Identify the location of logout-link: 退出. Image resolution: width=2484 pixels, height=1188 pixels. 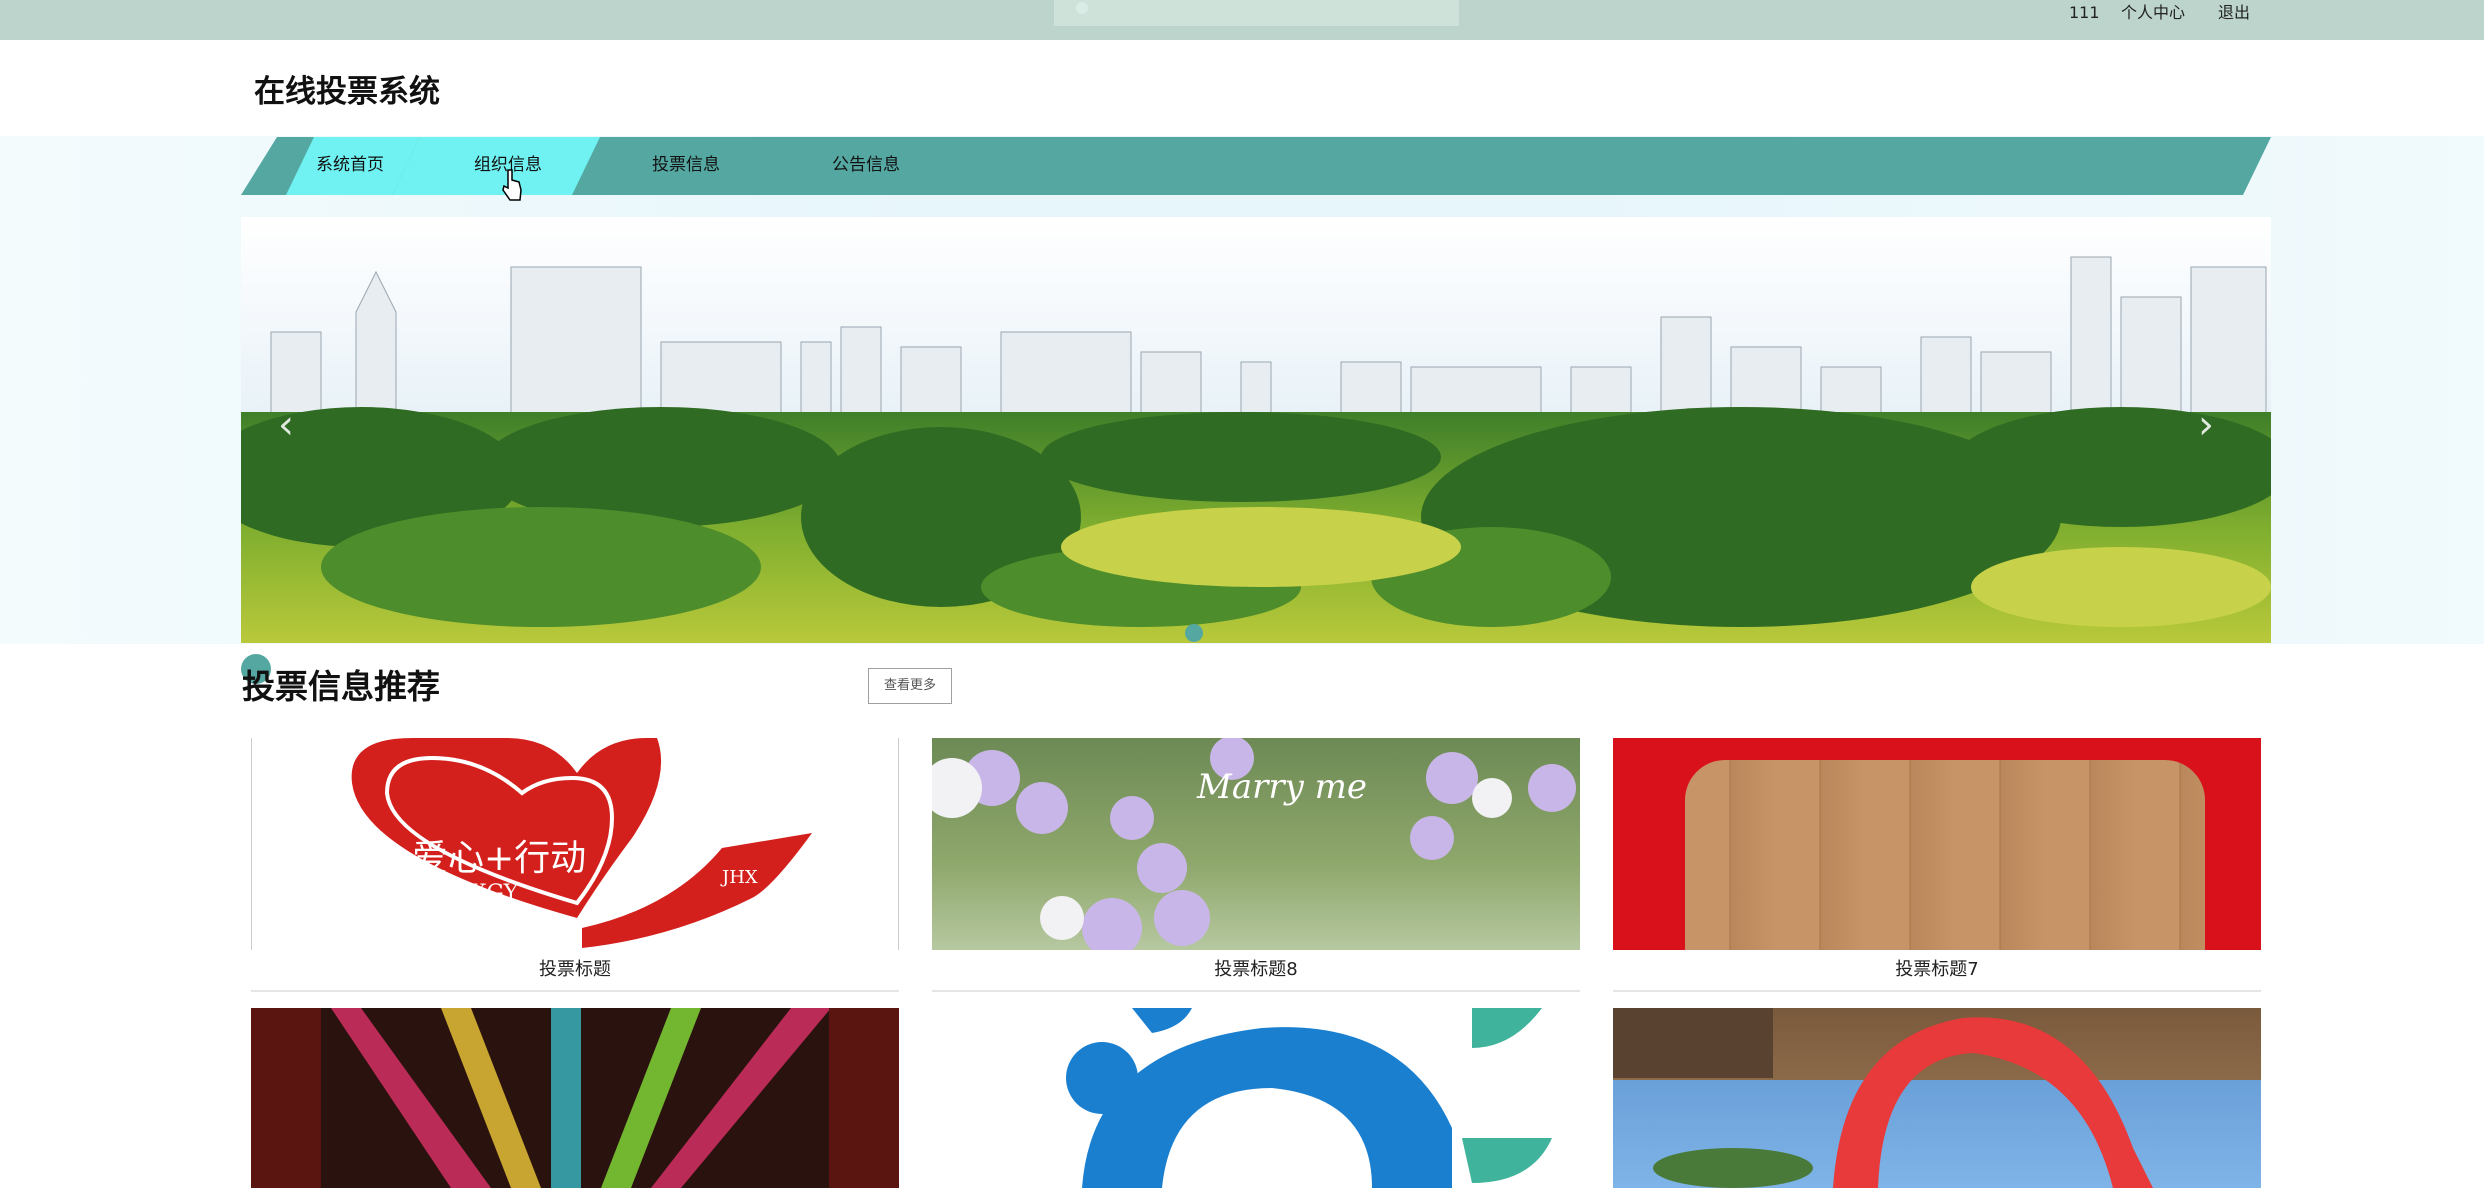
(2234, 13).